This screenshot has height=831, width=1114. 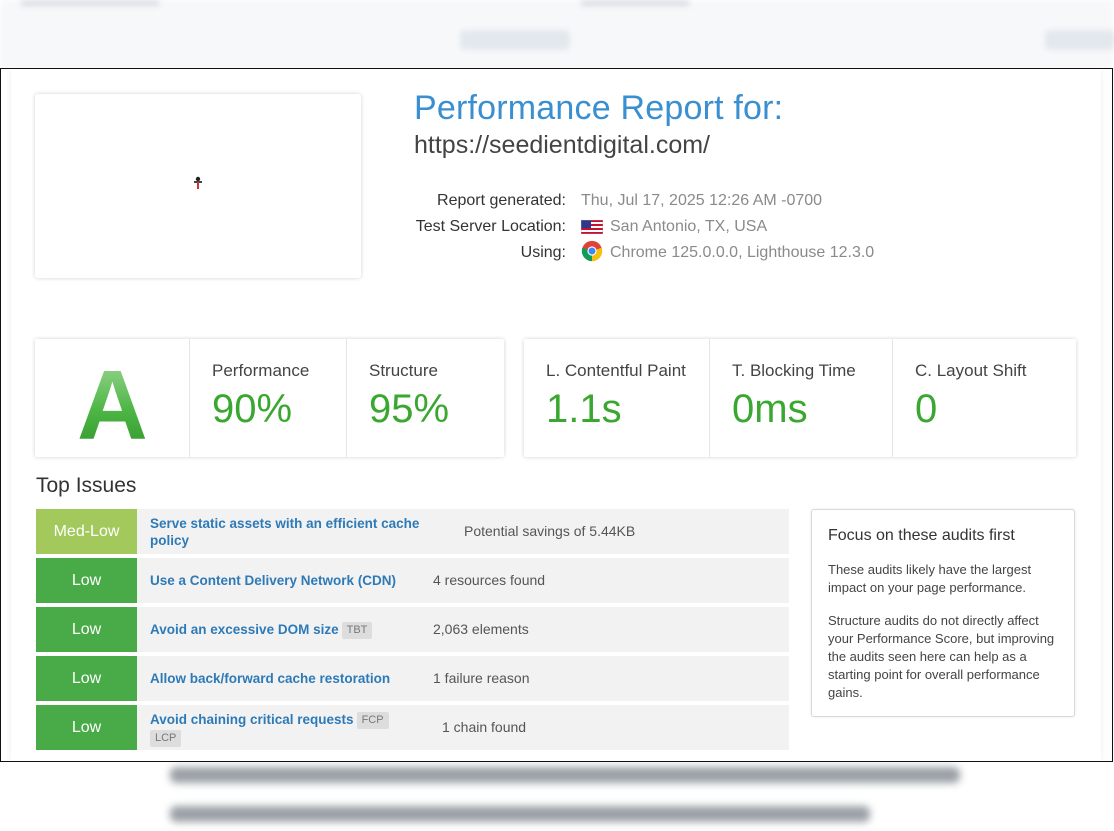 What do you see at coordinates (501, 200) in the screenshot?
I see `meta-label: Report generated:` at bounding box center [501, 200].